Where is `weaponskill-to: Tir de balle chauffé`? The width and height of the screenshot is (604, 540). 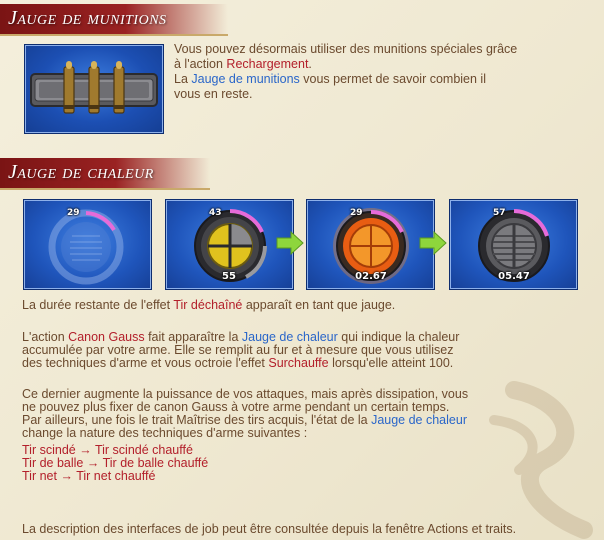 weaponskill-to: Tir de balle chauffé is located at coordinates (155, 463).